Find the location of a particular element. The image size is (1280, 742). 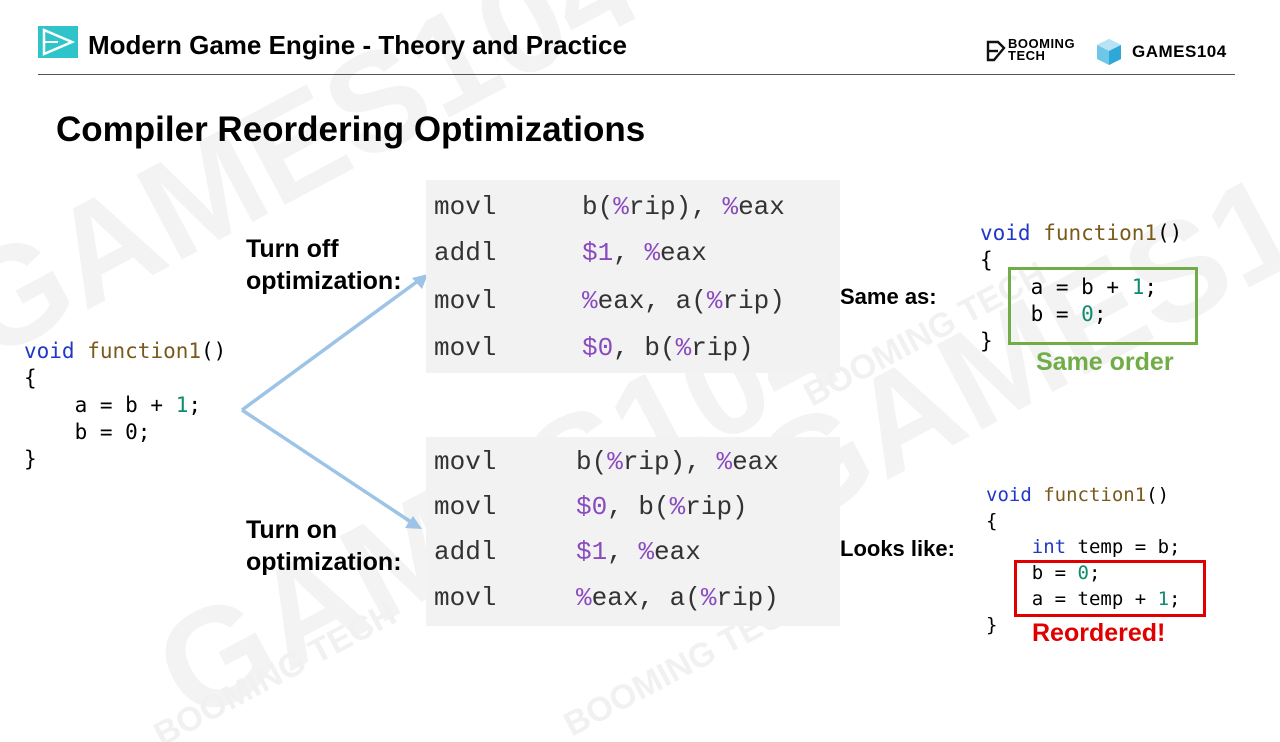

same-as-label: Same as: is located at coordinates (888, 296).